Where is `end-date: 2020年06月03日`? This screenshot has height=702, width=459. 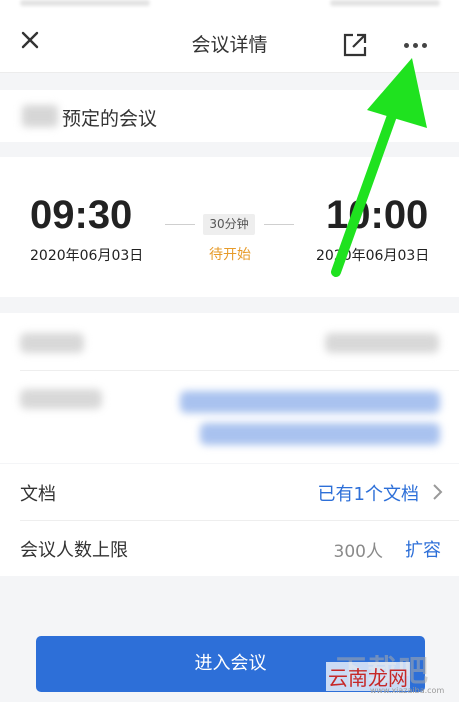
end-date: 2020年06月03日 is located at coordinates (373, 256).